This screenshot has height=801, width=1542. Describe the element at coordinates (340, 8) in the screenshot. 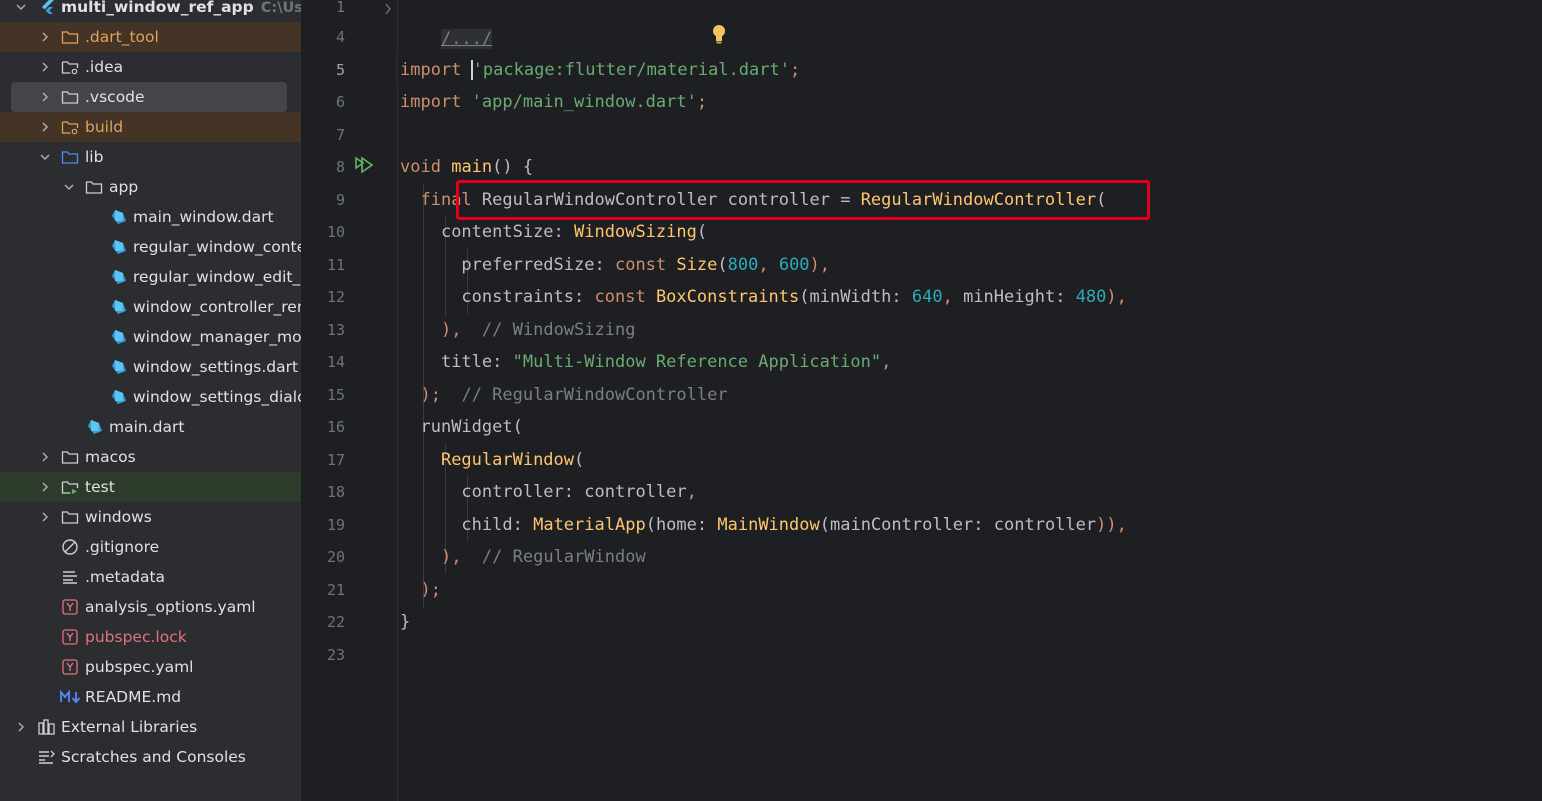

I see `line-number: 1` at that location.